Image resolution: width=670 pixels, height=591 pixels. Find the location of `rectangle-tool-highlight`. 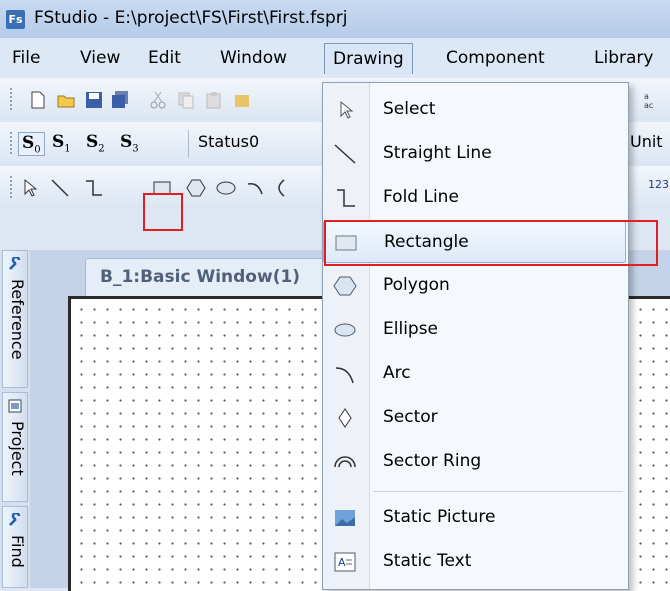

rectangle-tool-highlight is located at coordinates (163, 212).